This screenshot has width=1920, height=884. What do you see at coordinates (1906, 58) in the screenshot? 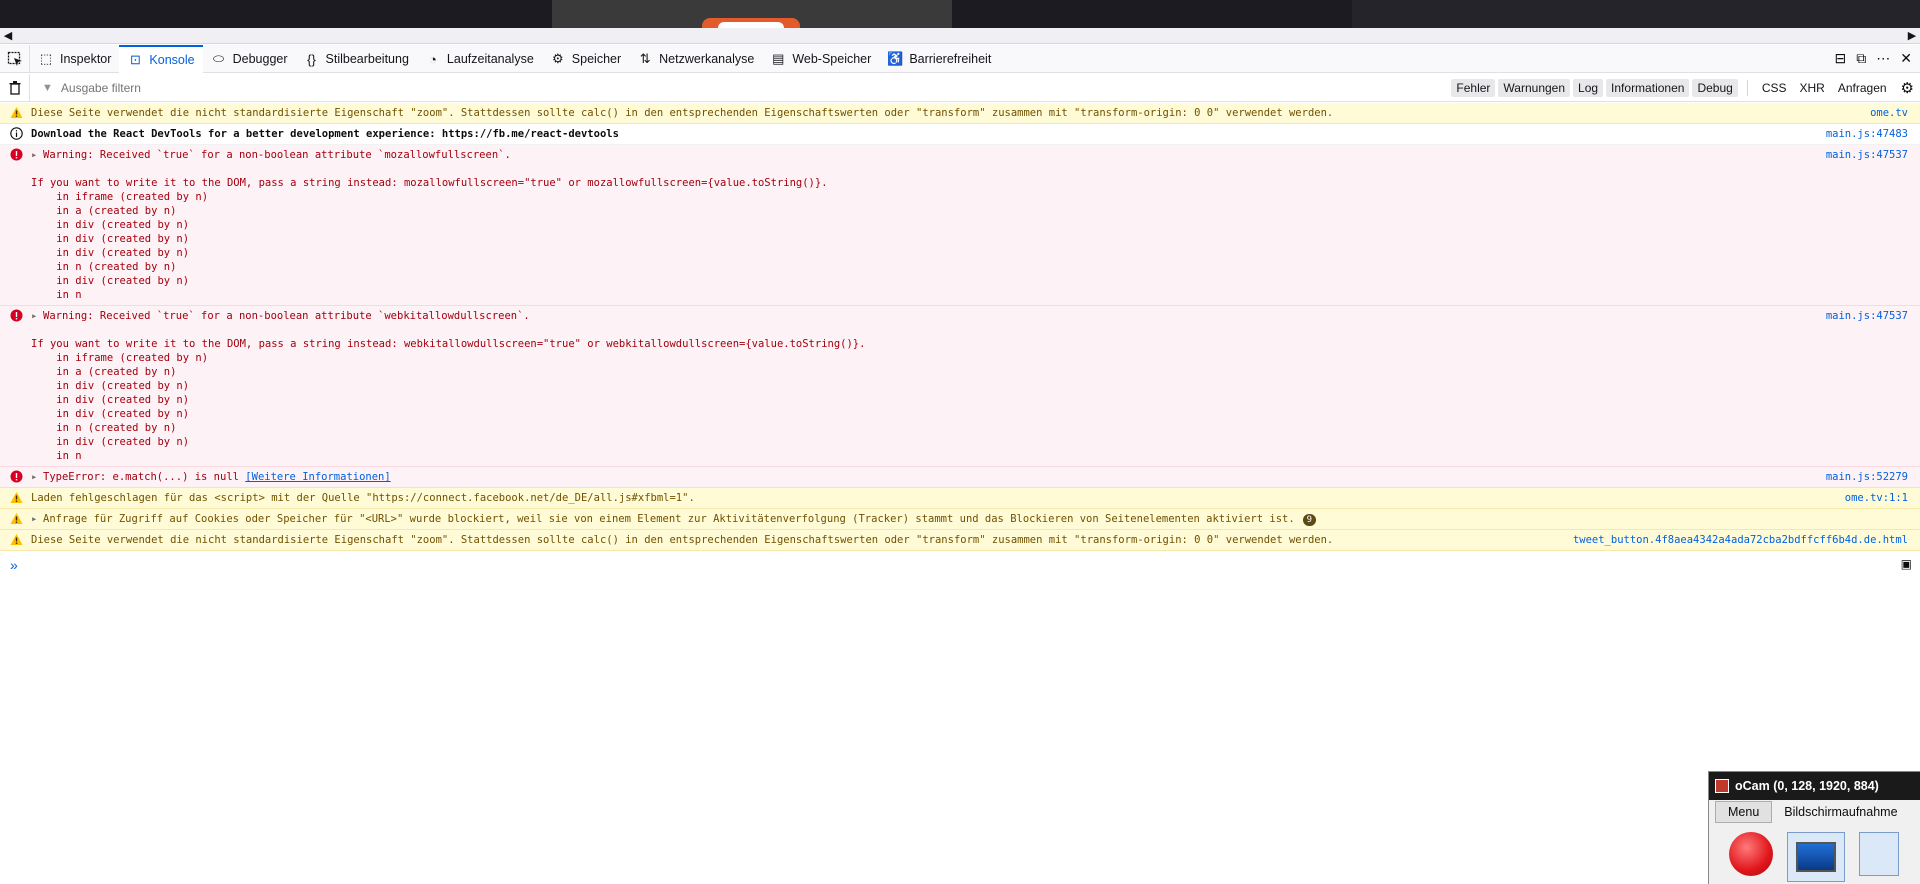
I see `close-icon: ✕` at bounding box center [1906, 58].